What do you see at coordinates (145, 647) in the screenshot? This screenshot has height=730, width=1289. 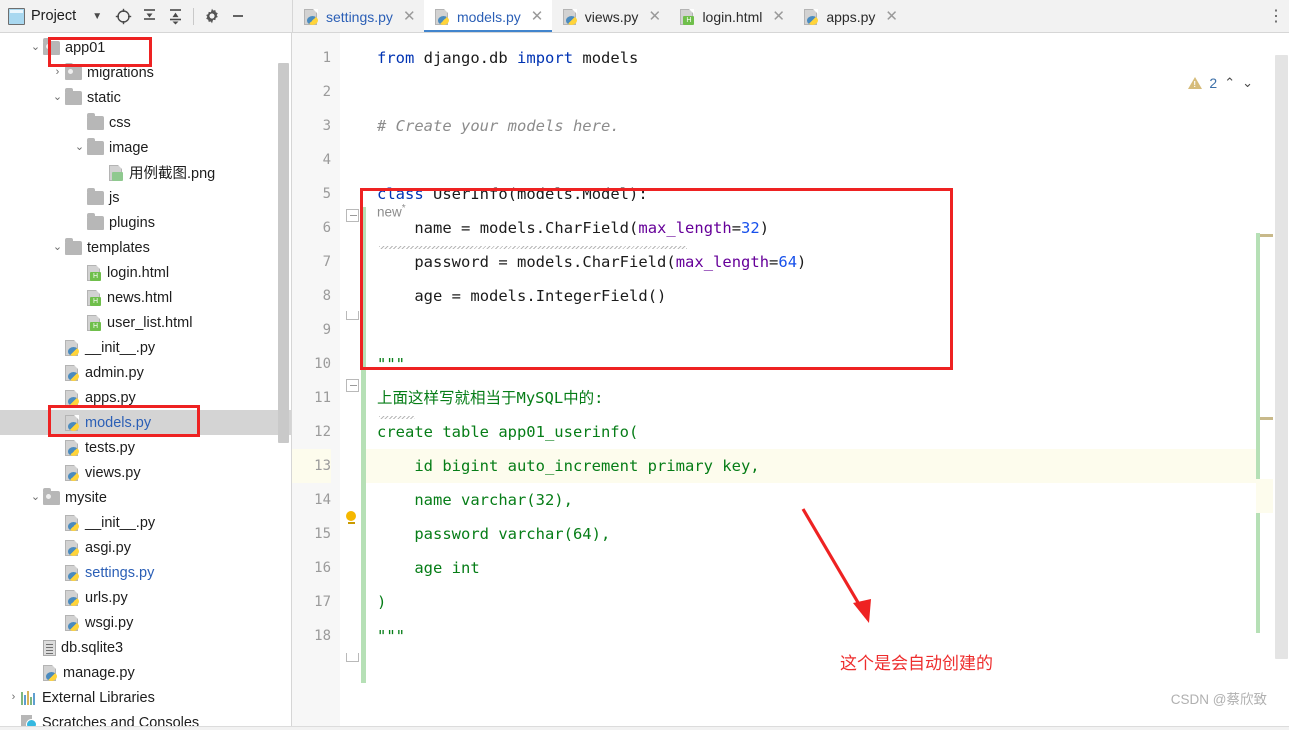 I see `tree-item-db-sqlite3: db.sqlite3` at bounding box center [145, 647].